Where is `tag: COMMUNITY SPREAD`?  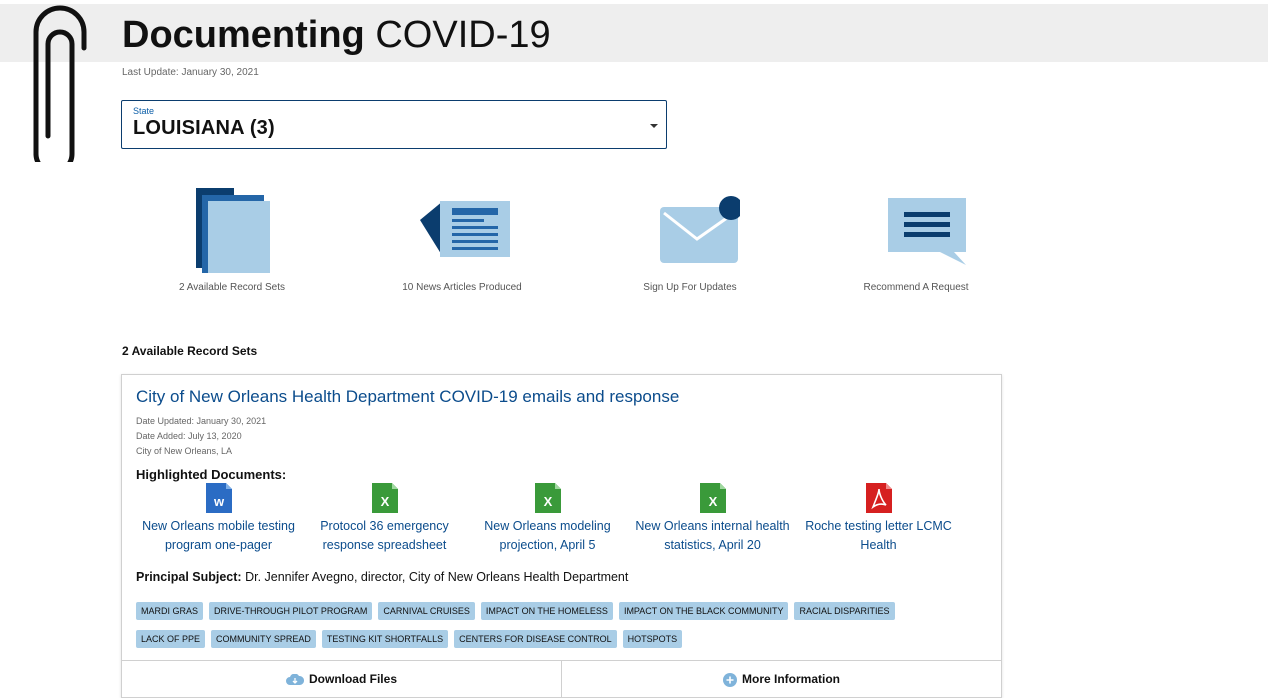 tag: COMMUNITY SPREAD is located at coordinates (263, 639).